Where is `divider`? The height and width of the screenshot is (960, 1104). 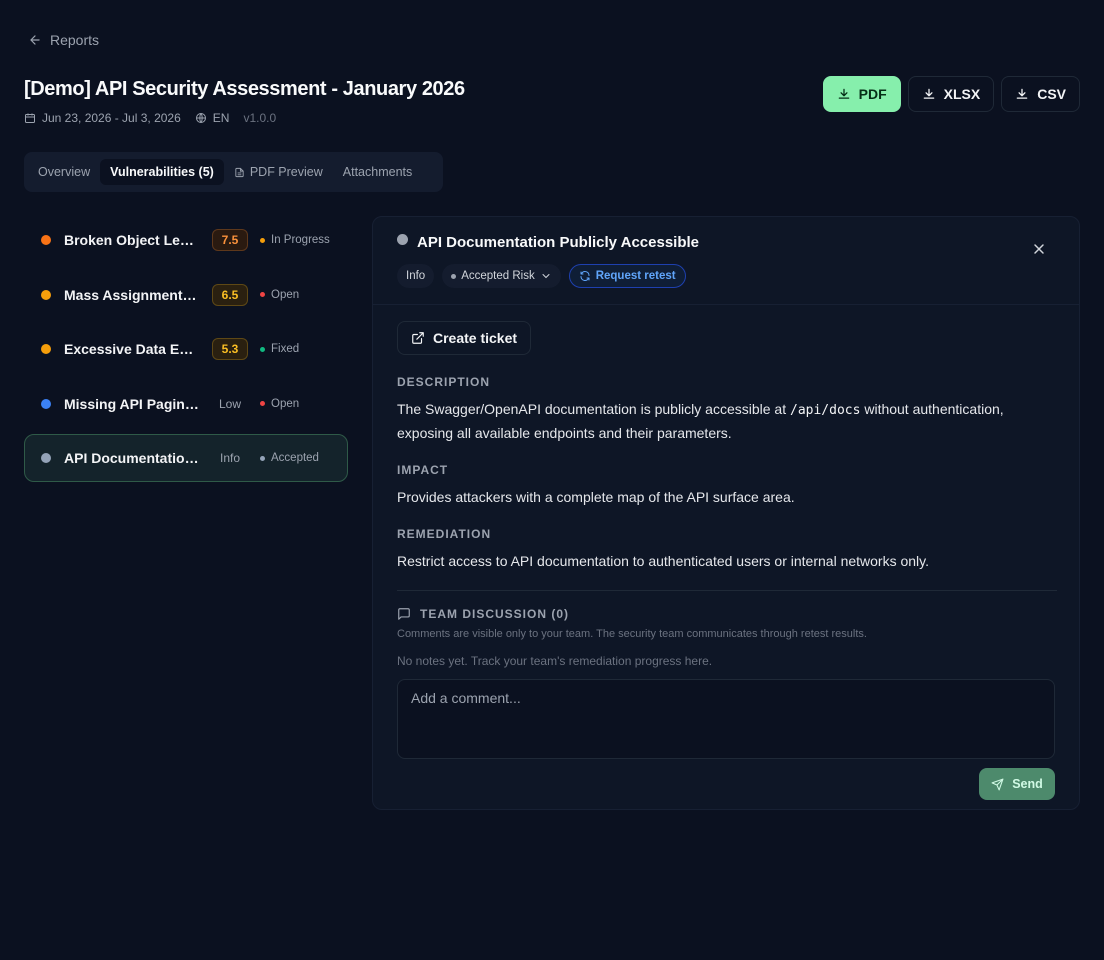 divider is located at coordinates (727, 590).